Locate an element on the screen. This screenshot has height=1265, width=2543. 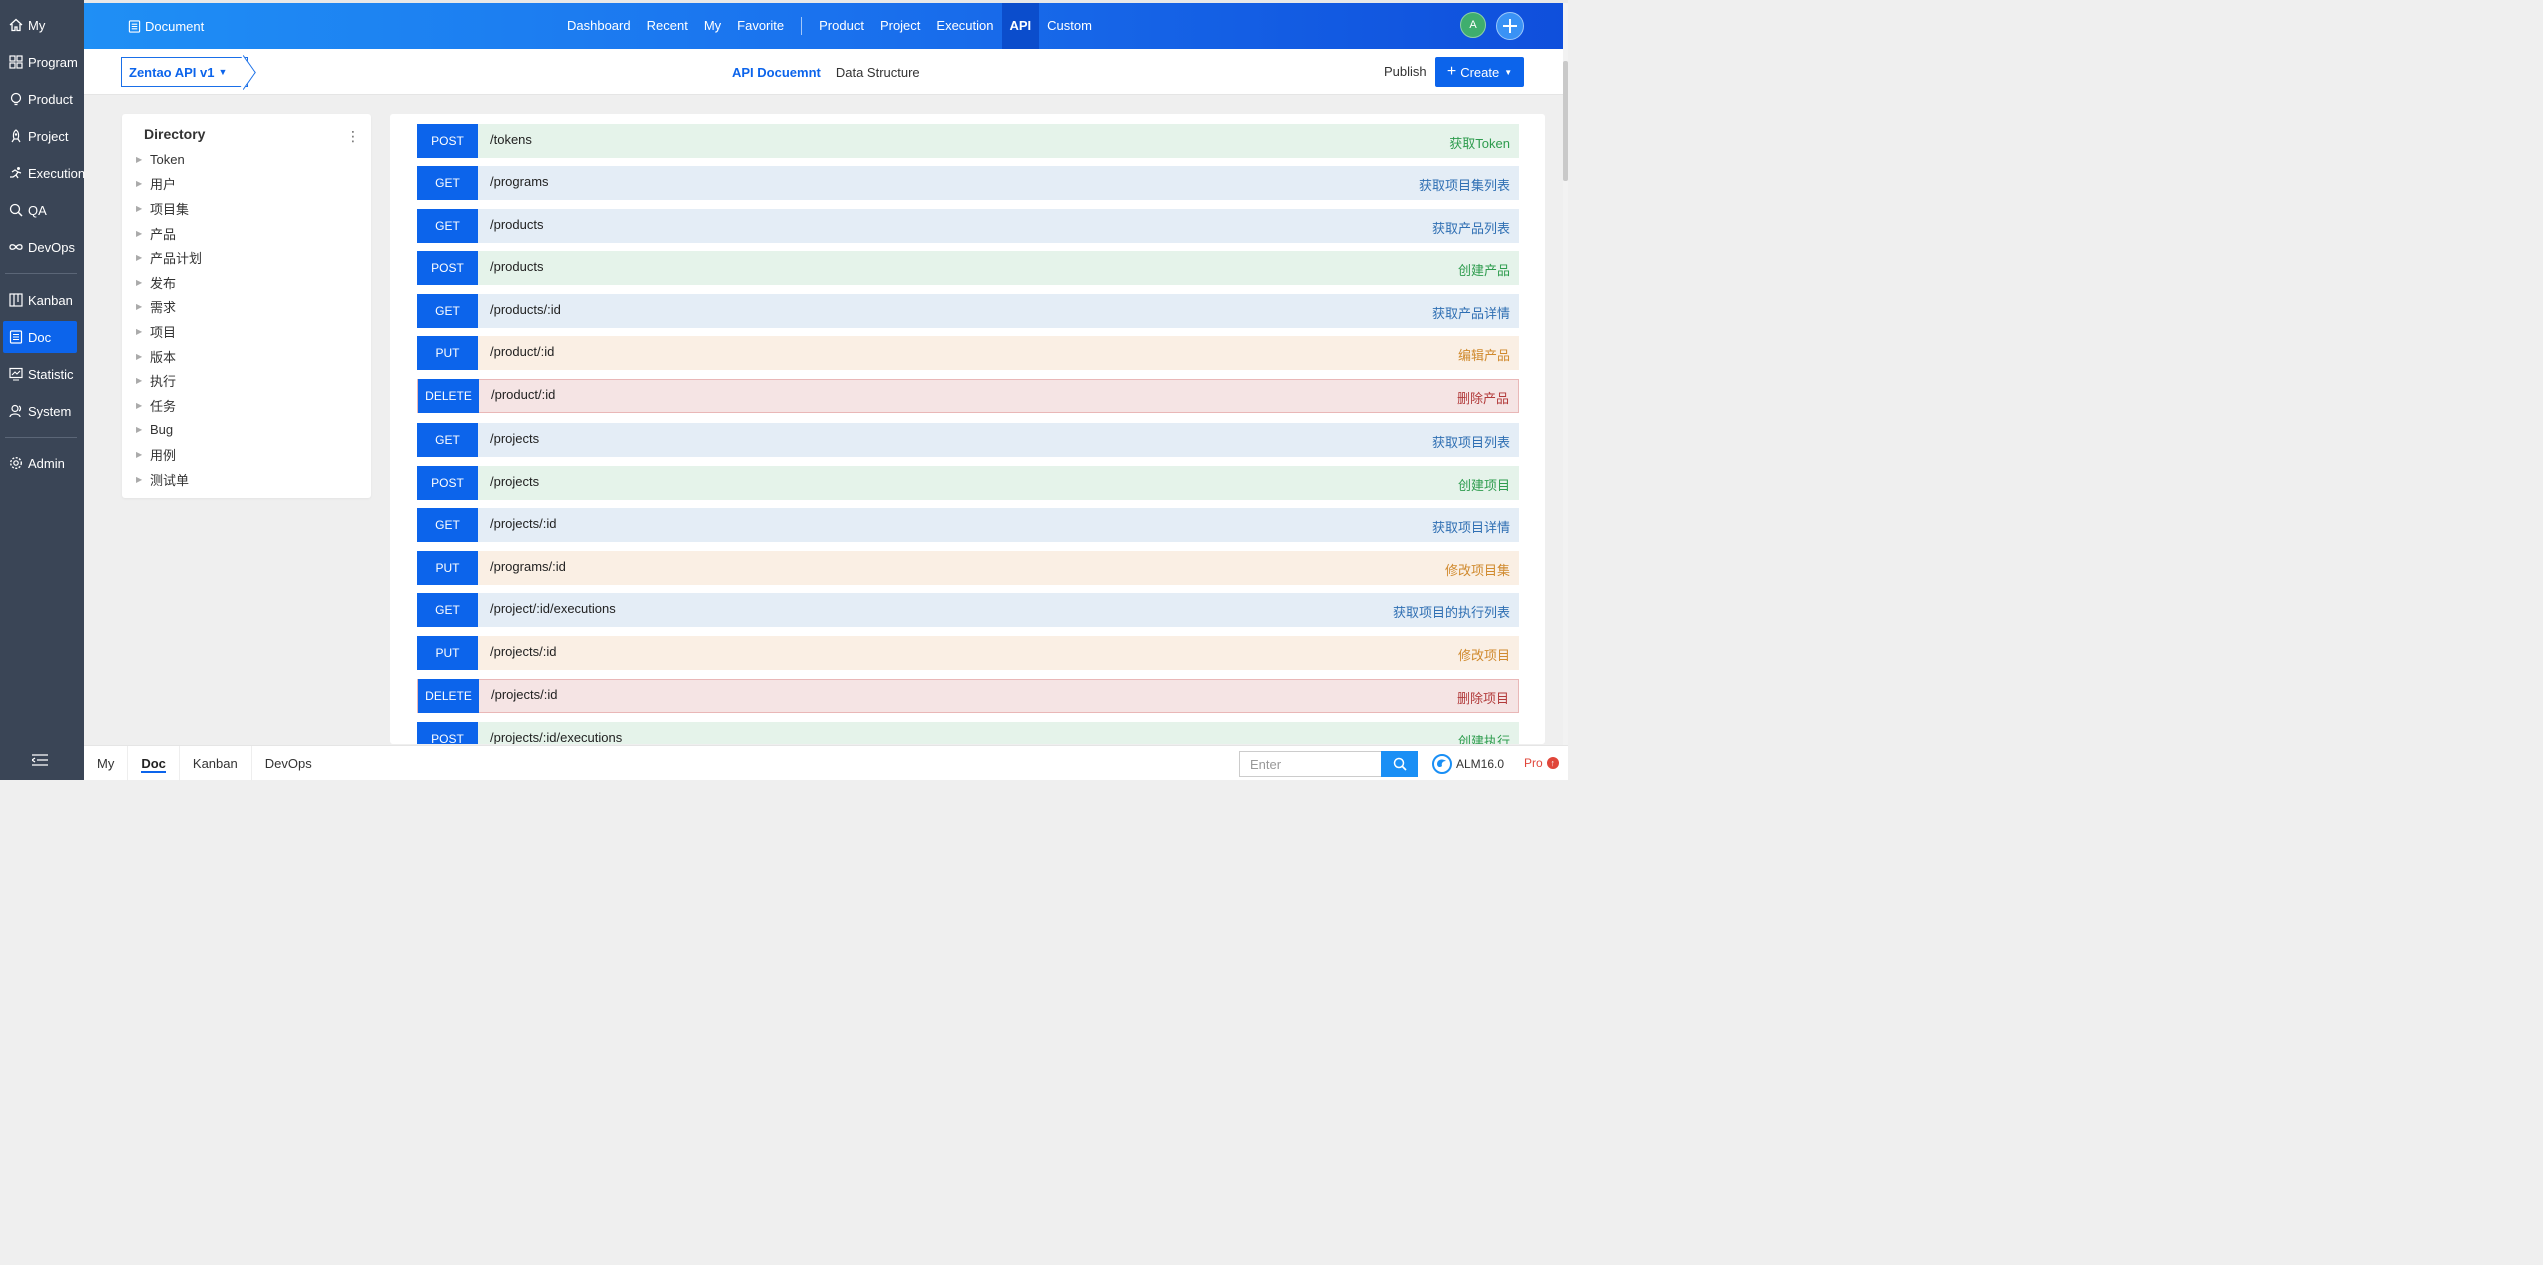
sidebar-divider is located at coordinates (41, 437).